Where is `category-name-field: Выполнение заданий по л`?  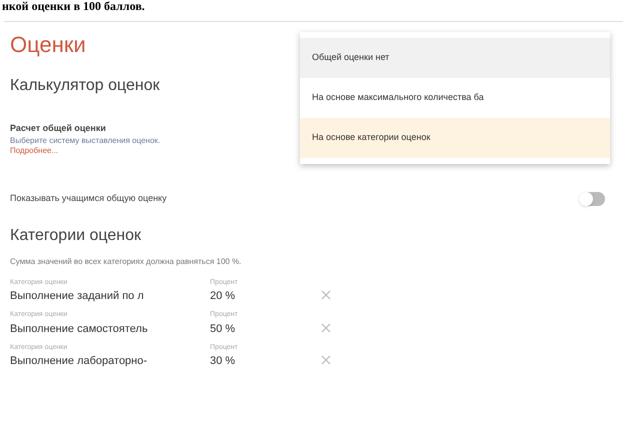
category-name-field: Выполнение заданий по л is located at coordinates (107, 296).